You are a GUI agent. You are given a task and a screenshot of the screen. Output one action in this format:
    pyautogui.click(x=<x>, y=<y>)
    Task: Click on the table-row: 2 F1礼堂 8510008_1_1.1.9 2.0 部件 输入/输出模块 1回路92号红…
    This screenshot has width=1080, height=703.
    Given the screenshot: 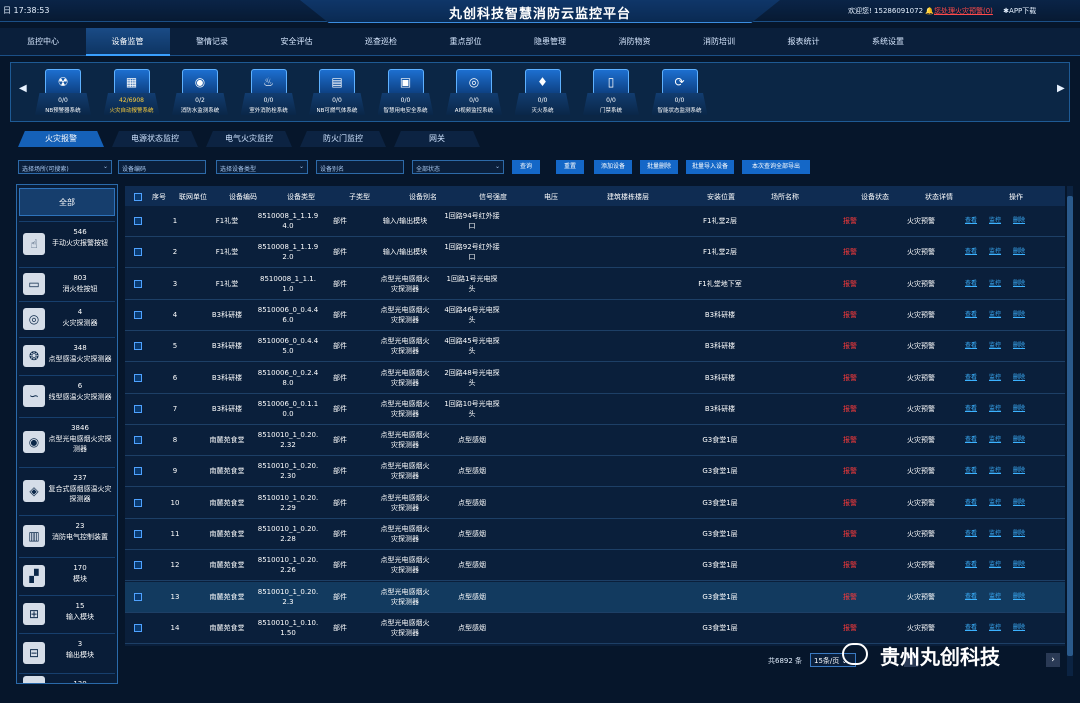 What is the action you would take?
    pyautogui.click(x=595, y=253)
    